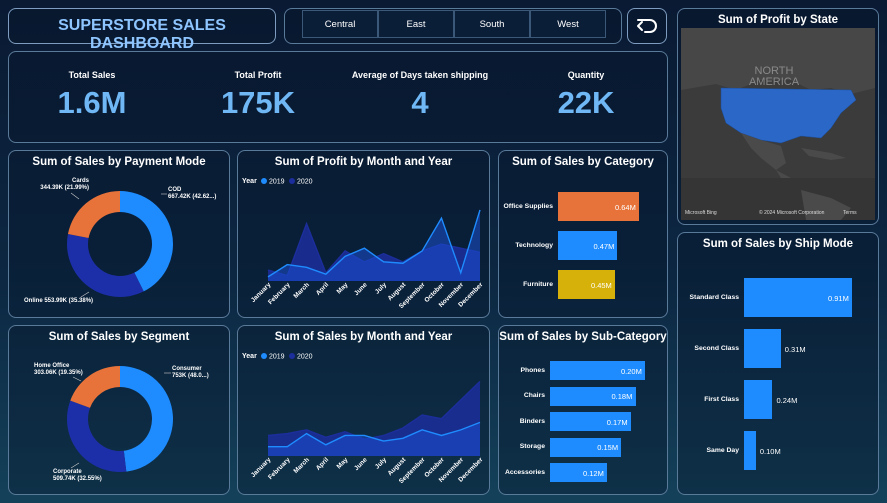 This screenshot has height=503, width=887. I want to click on bar-label: Accessories, so click(524, 472).